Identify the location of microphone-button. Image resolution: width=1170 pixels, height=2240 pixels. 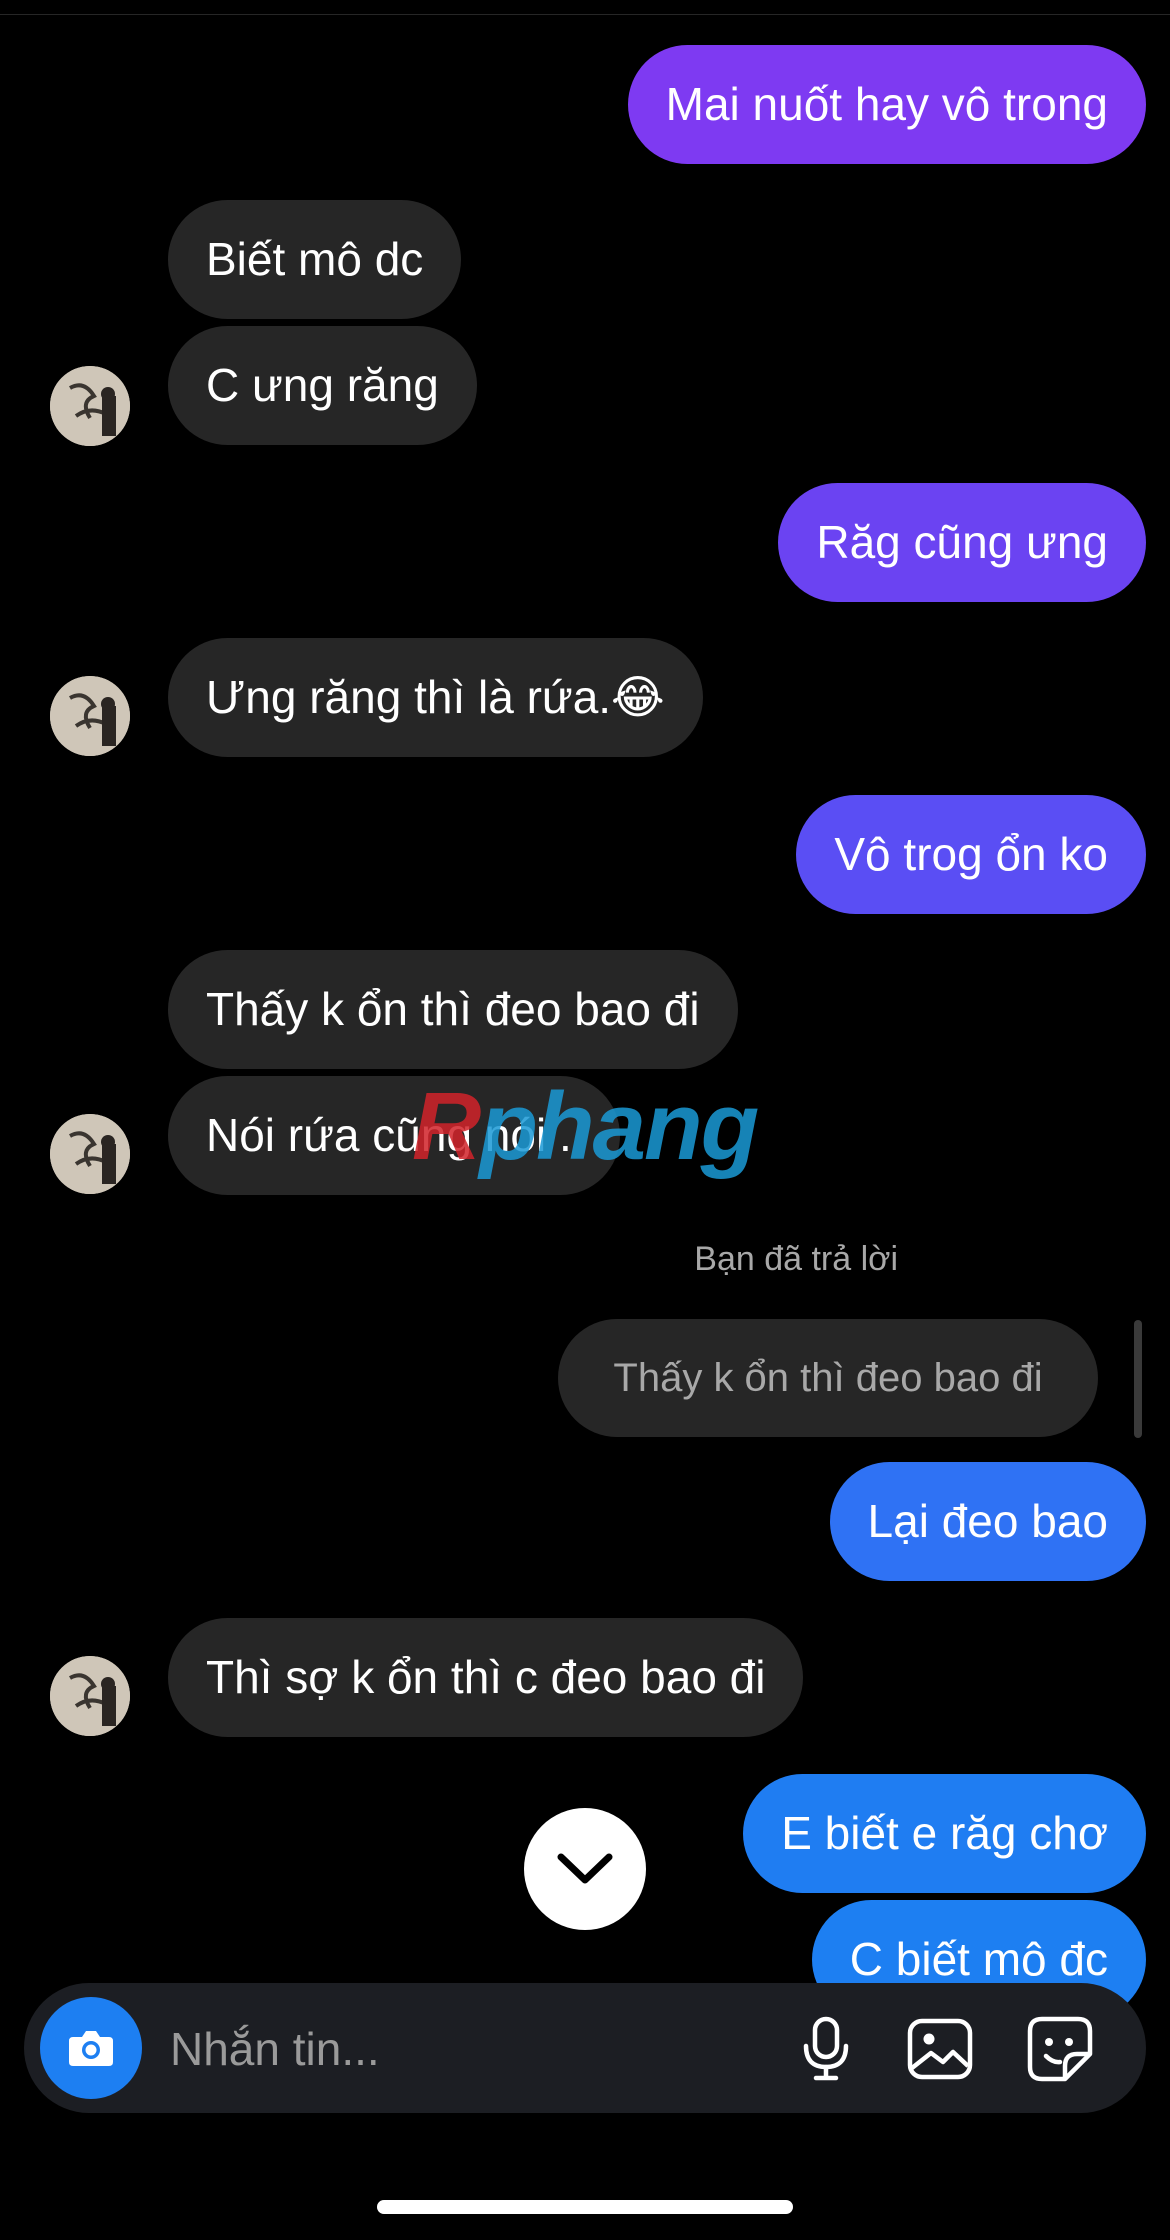
(826, 2049).